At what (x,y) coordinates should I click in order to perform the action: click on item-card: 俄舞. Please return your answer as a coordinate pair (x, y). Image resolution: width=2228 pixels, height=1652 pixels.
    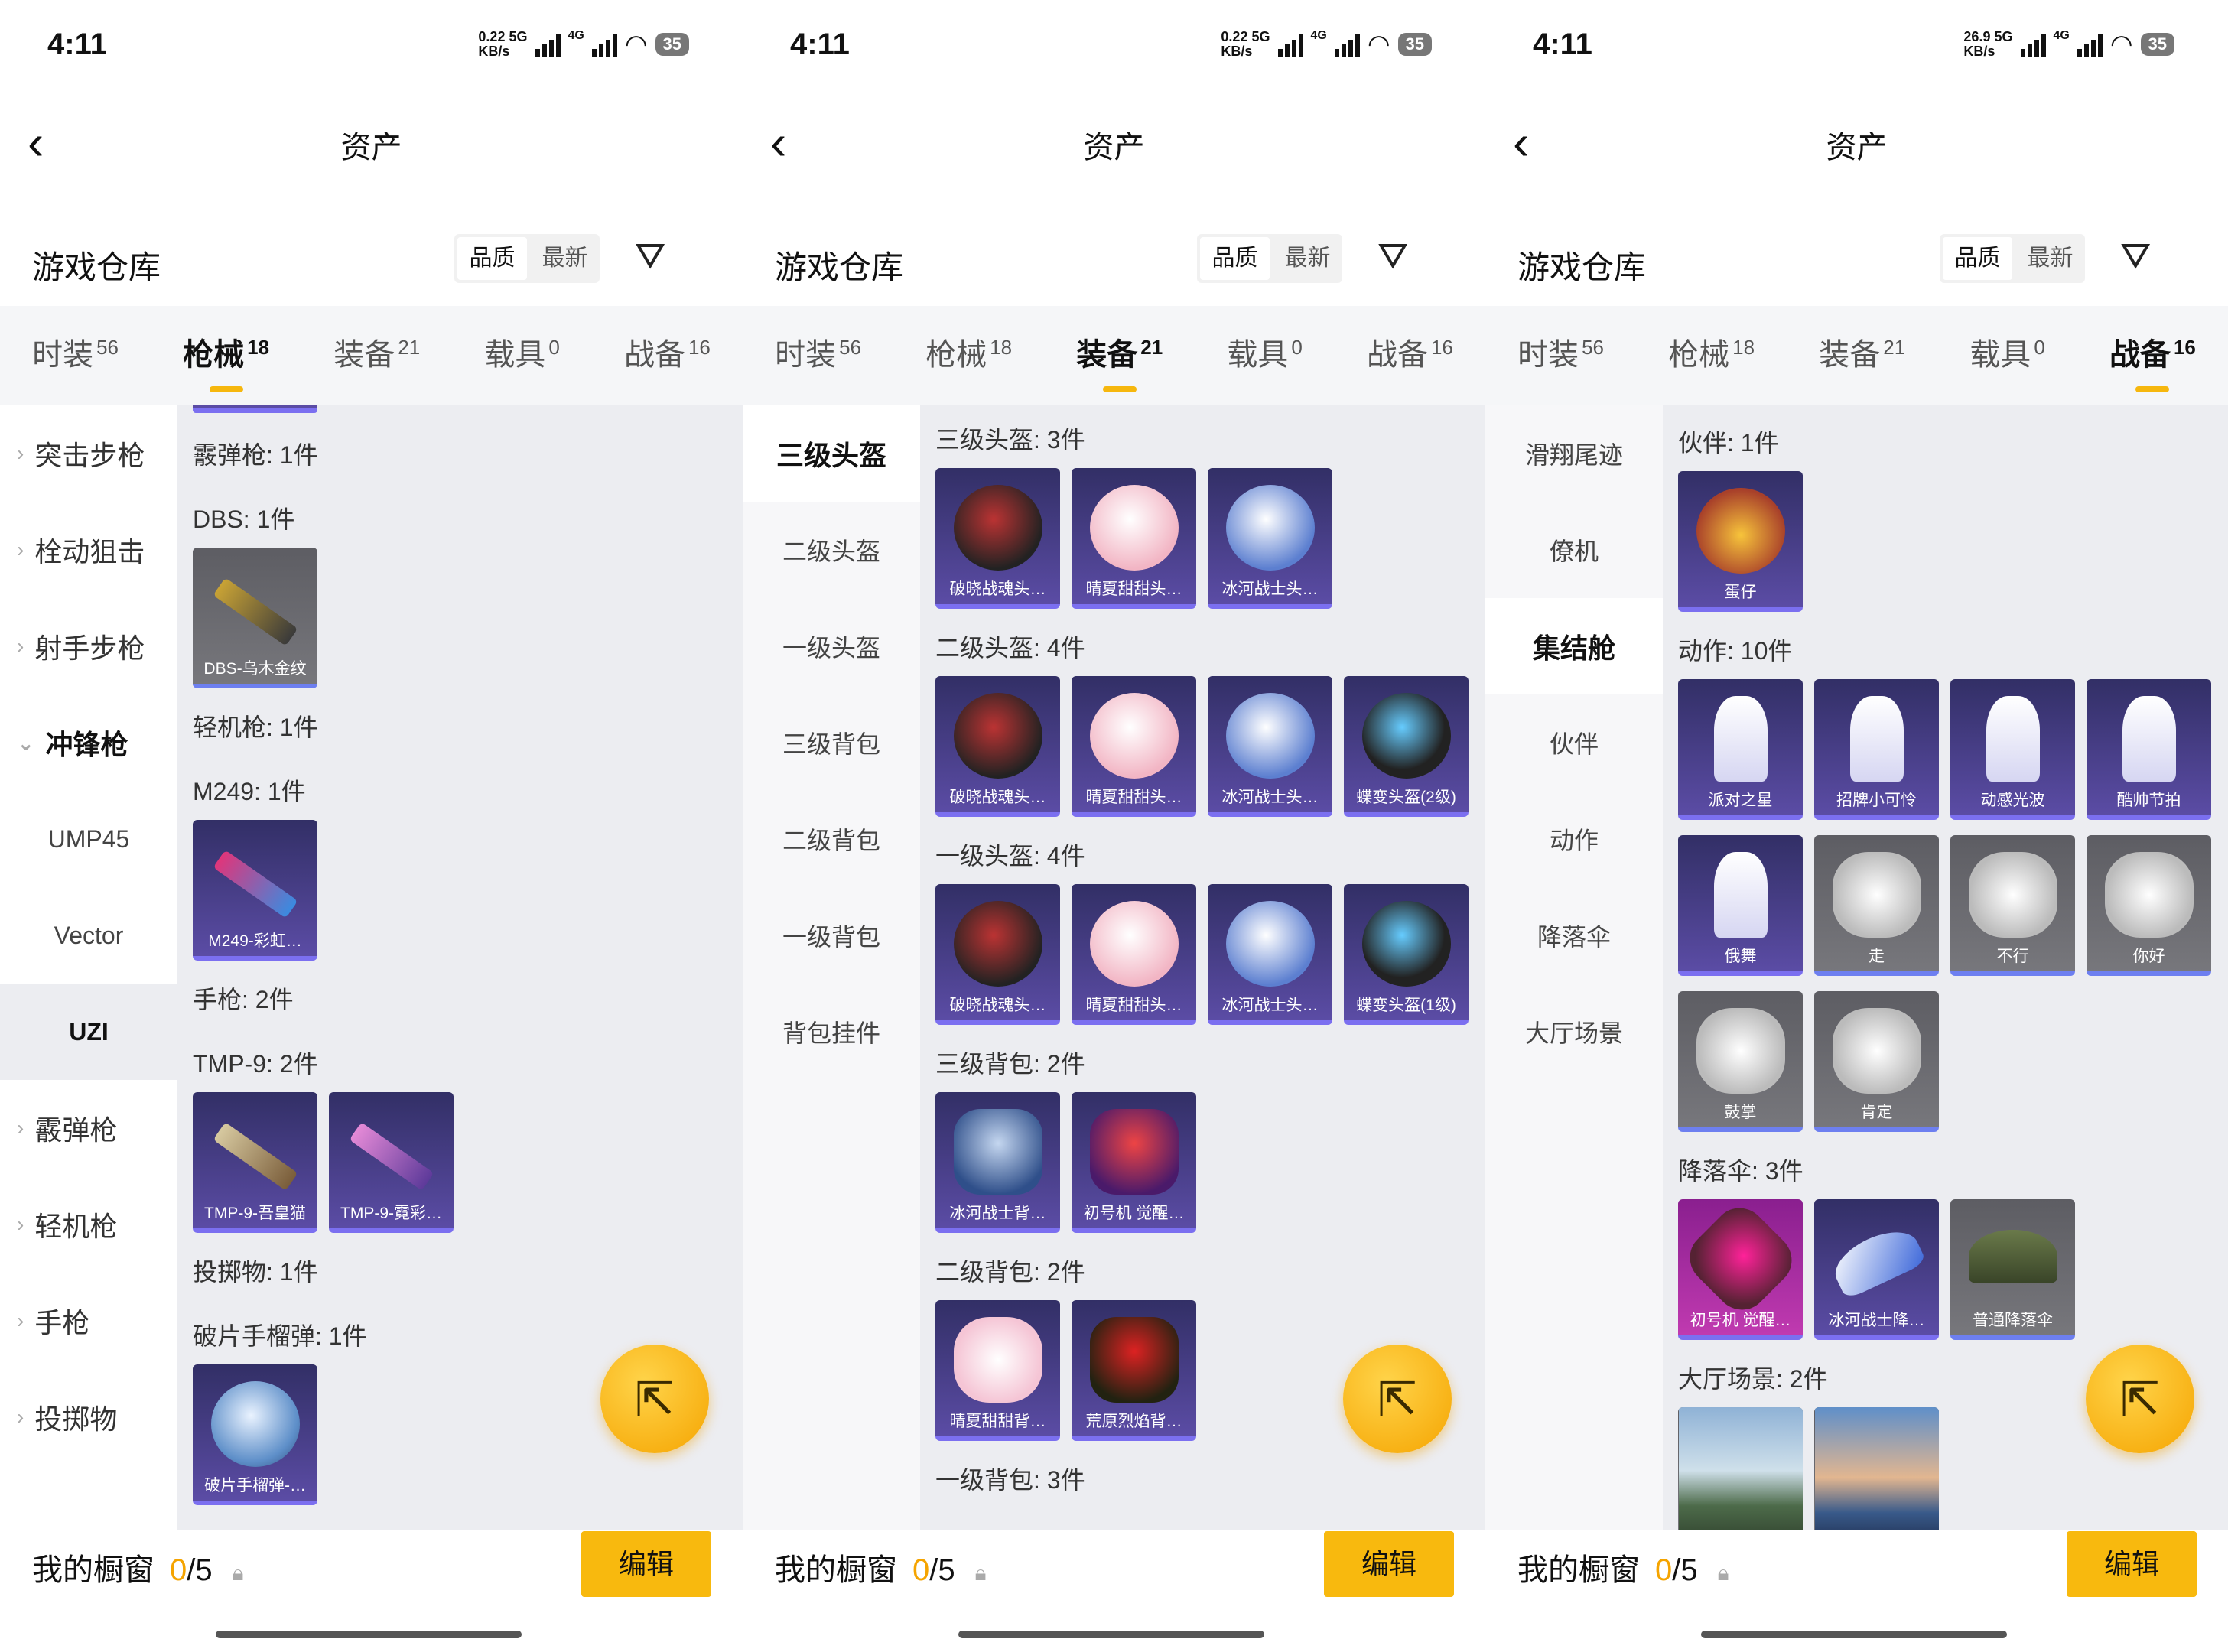
    Looking at the image, I should click on (1740, 906).